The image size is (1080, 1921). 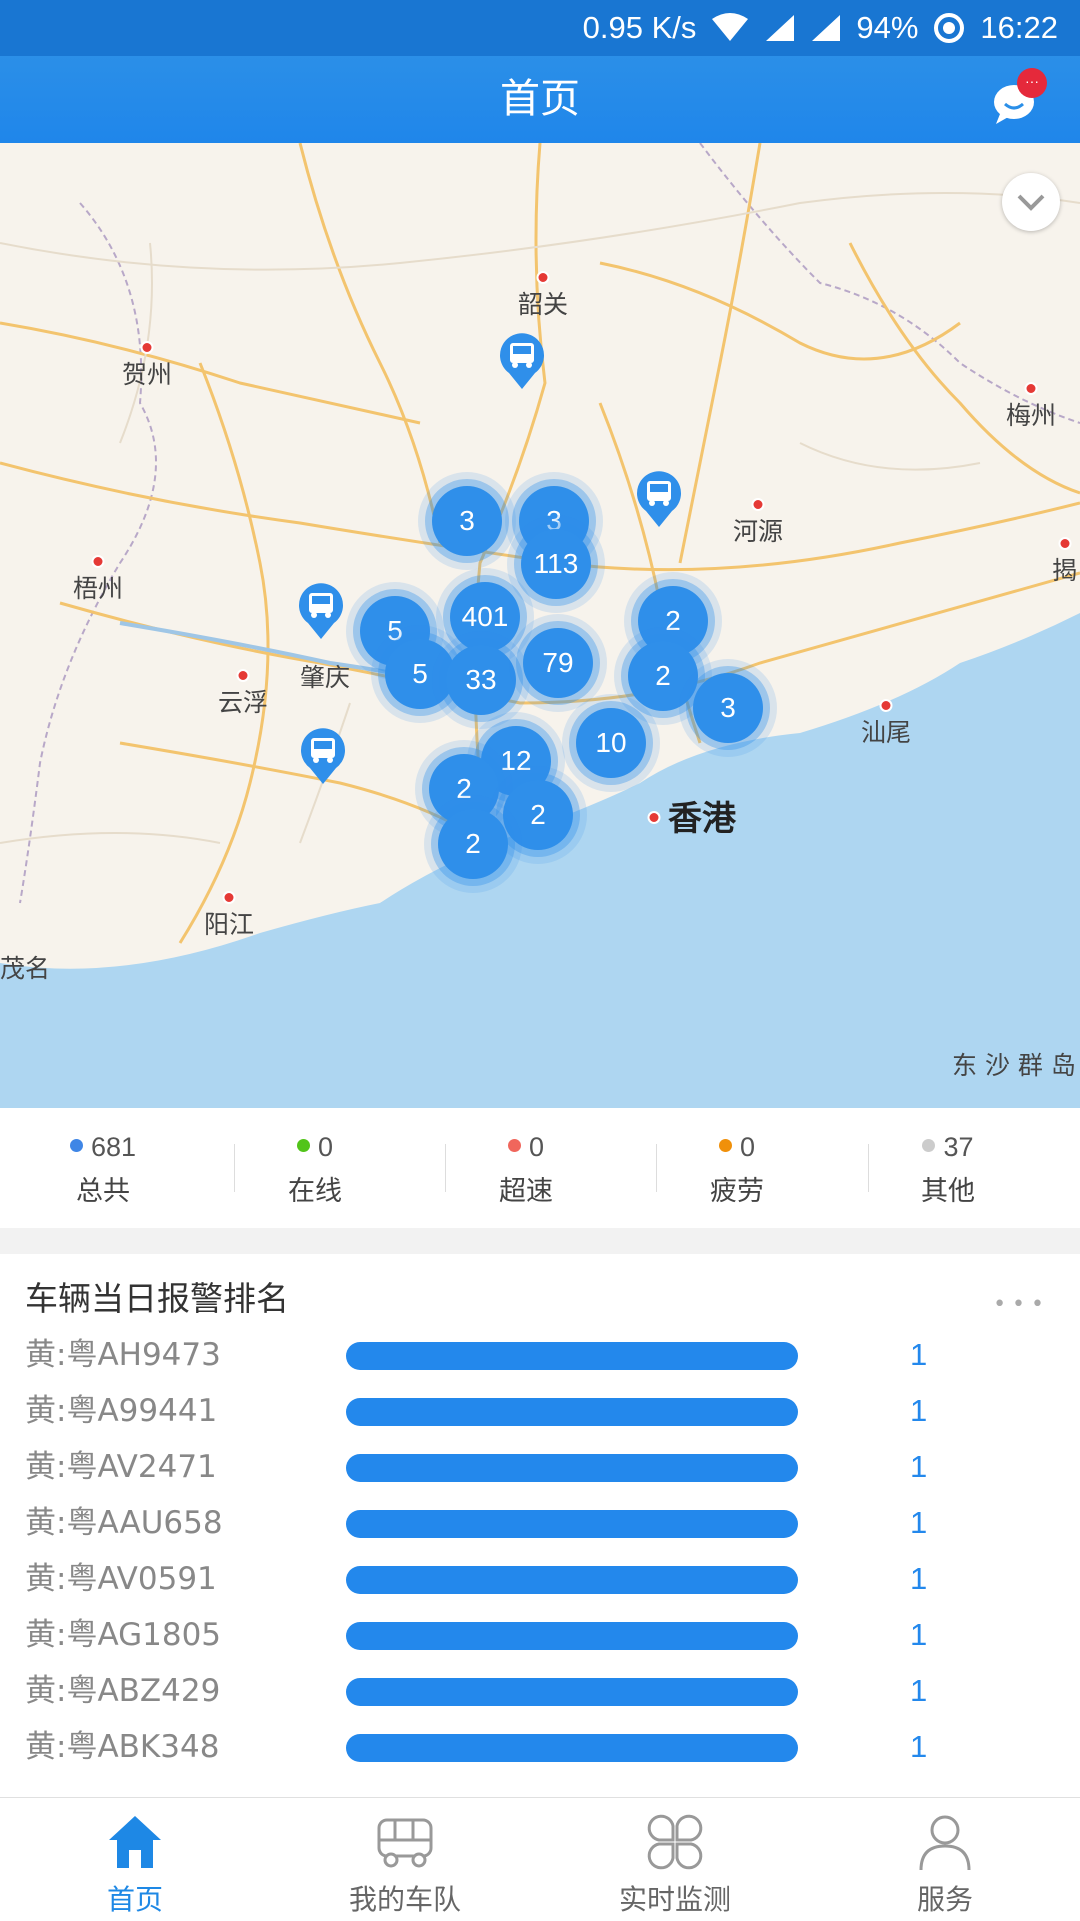 I want to click on city-label-hong-kong: 香港, so click(x=691, y=815).